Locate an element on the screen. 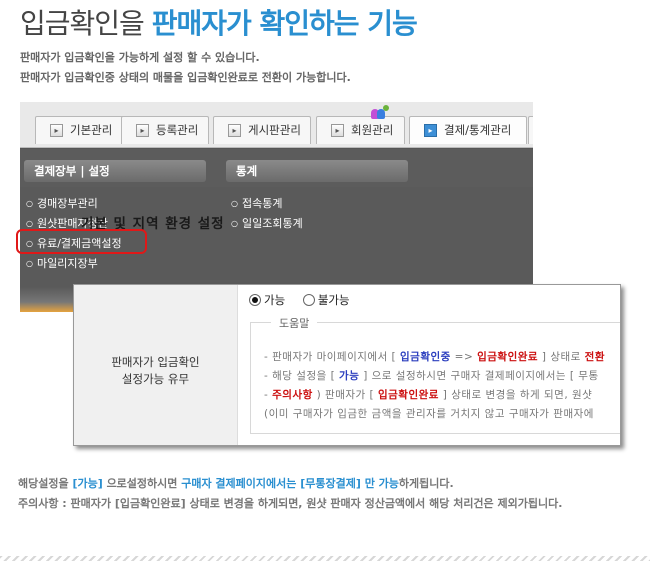 The width and height of the screenshot is (650, 564). members-icon is located at coordinates (381, 112).